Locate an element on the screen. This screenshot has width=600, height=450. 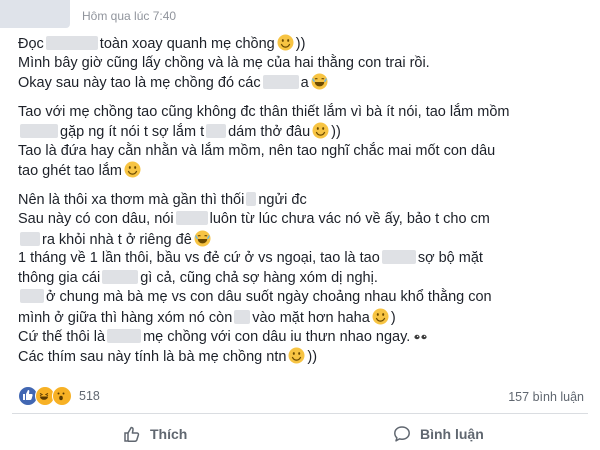
comment-button: Bình luận is located at coordinates (438, 434).